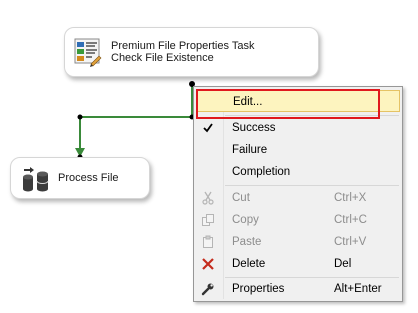  I want to click on menu-item-label: Copy, so click(245, 220).